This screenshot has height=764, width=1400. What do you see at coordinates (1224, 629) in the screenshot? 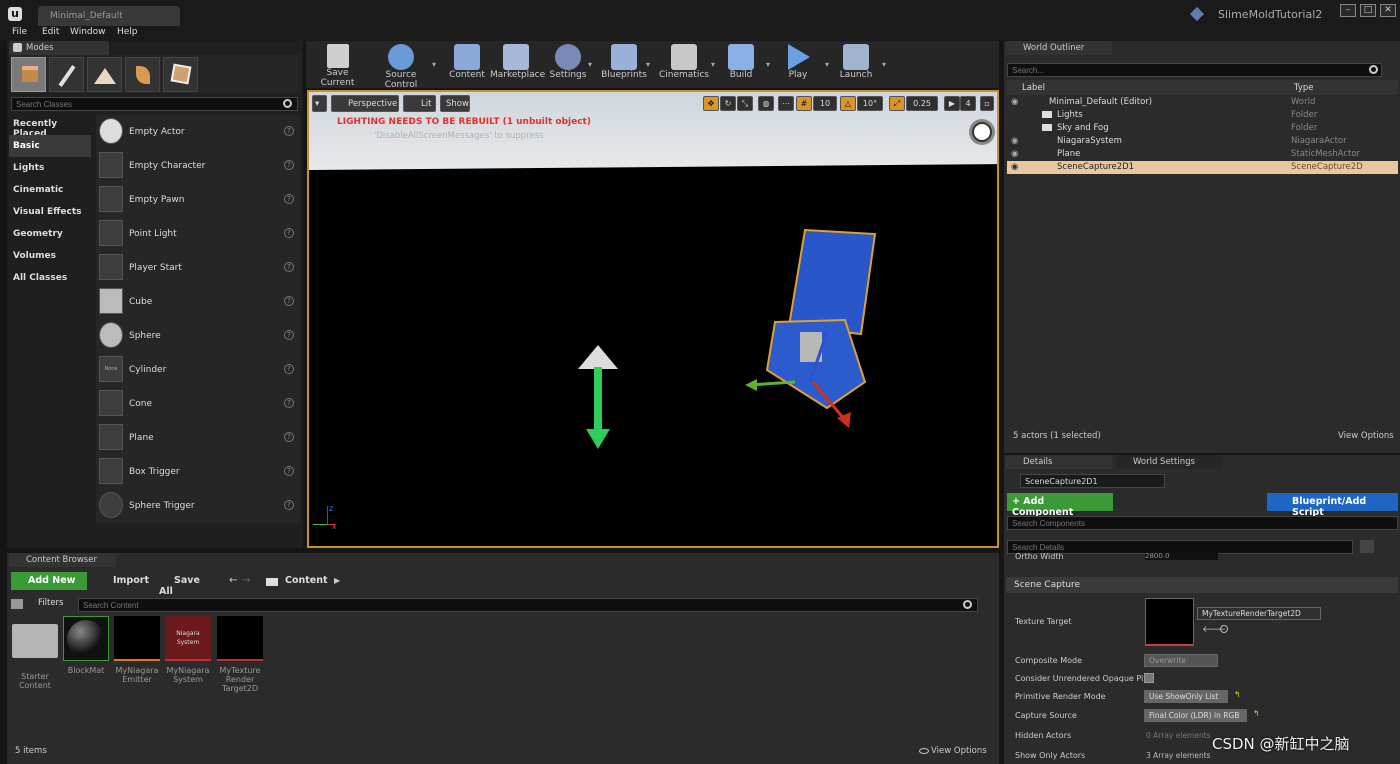
I see `magnifier-icon` at bounding box center [1224, 629].